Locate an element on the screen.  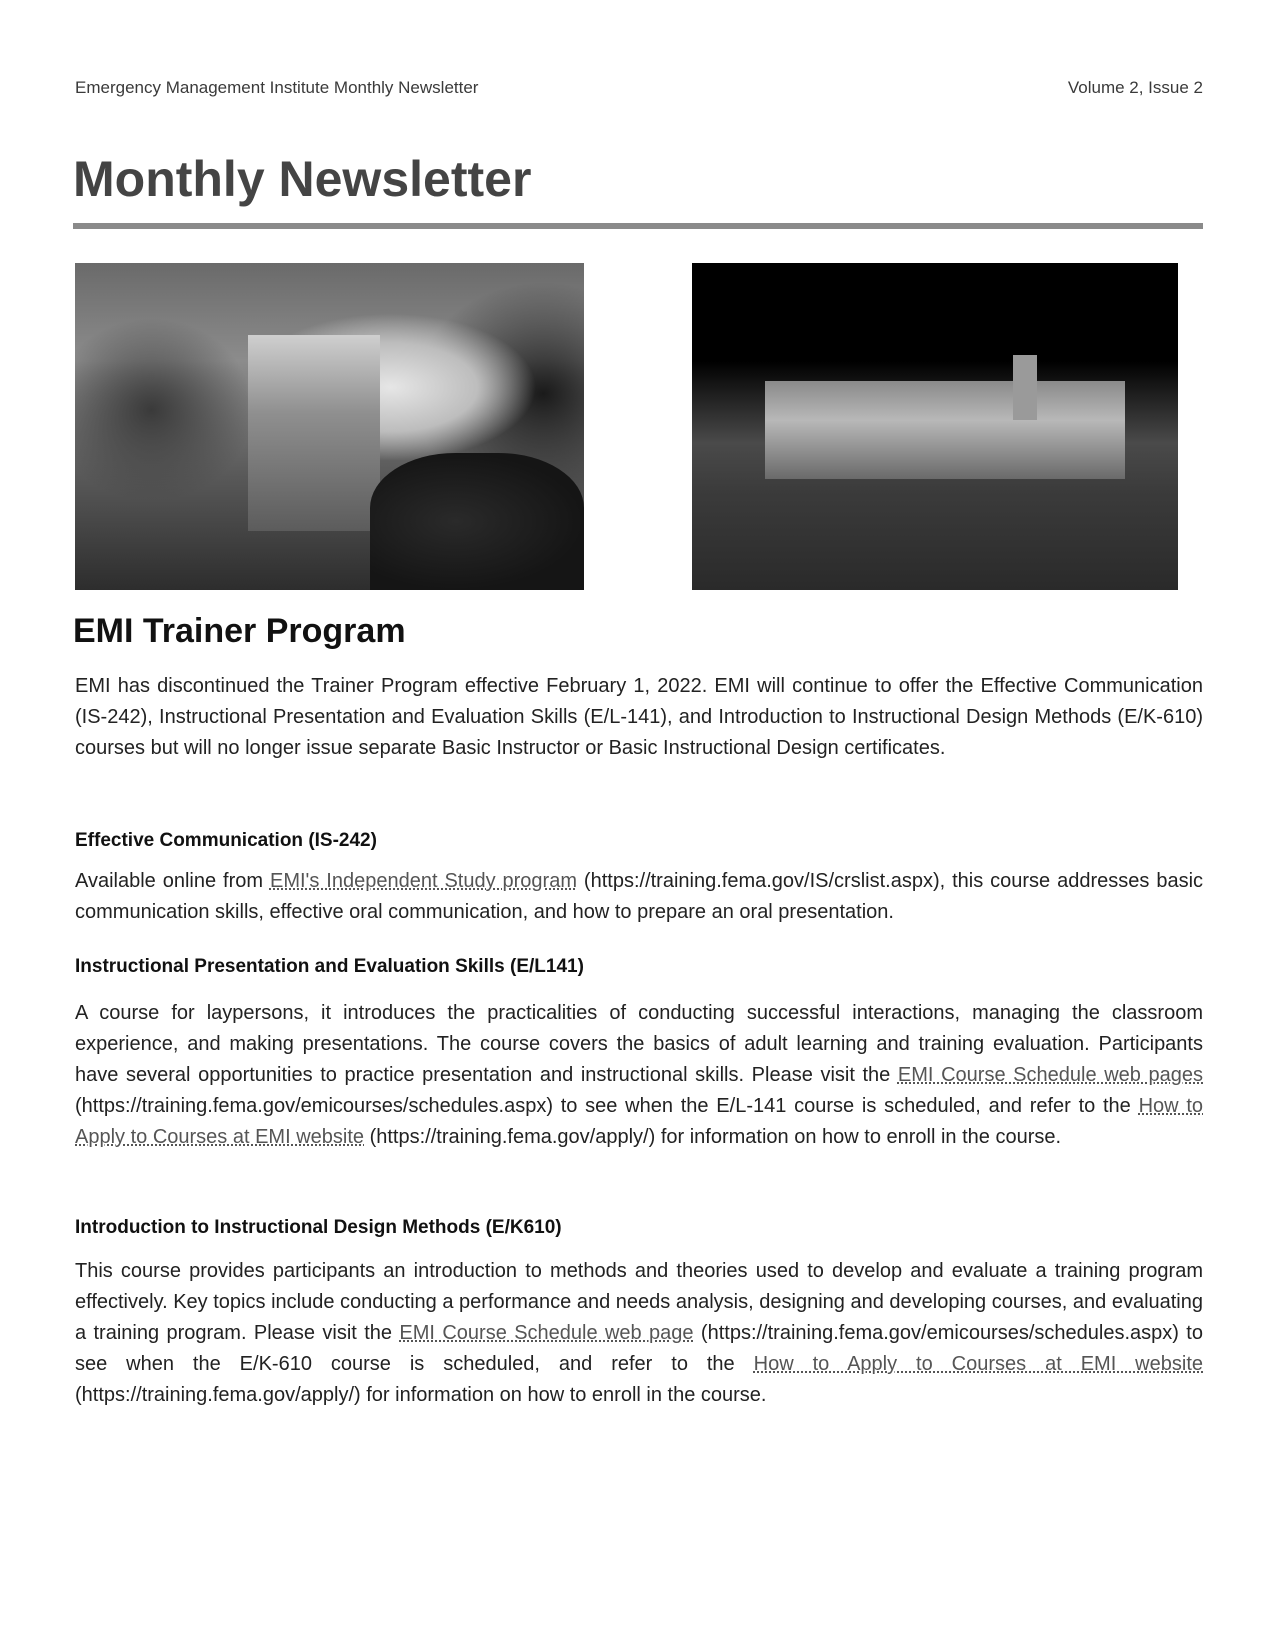
section-heading-is242: Effective Communication (IS-242) is located at coordinates (226, 840).